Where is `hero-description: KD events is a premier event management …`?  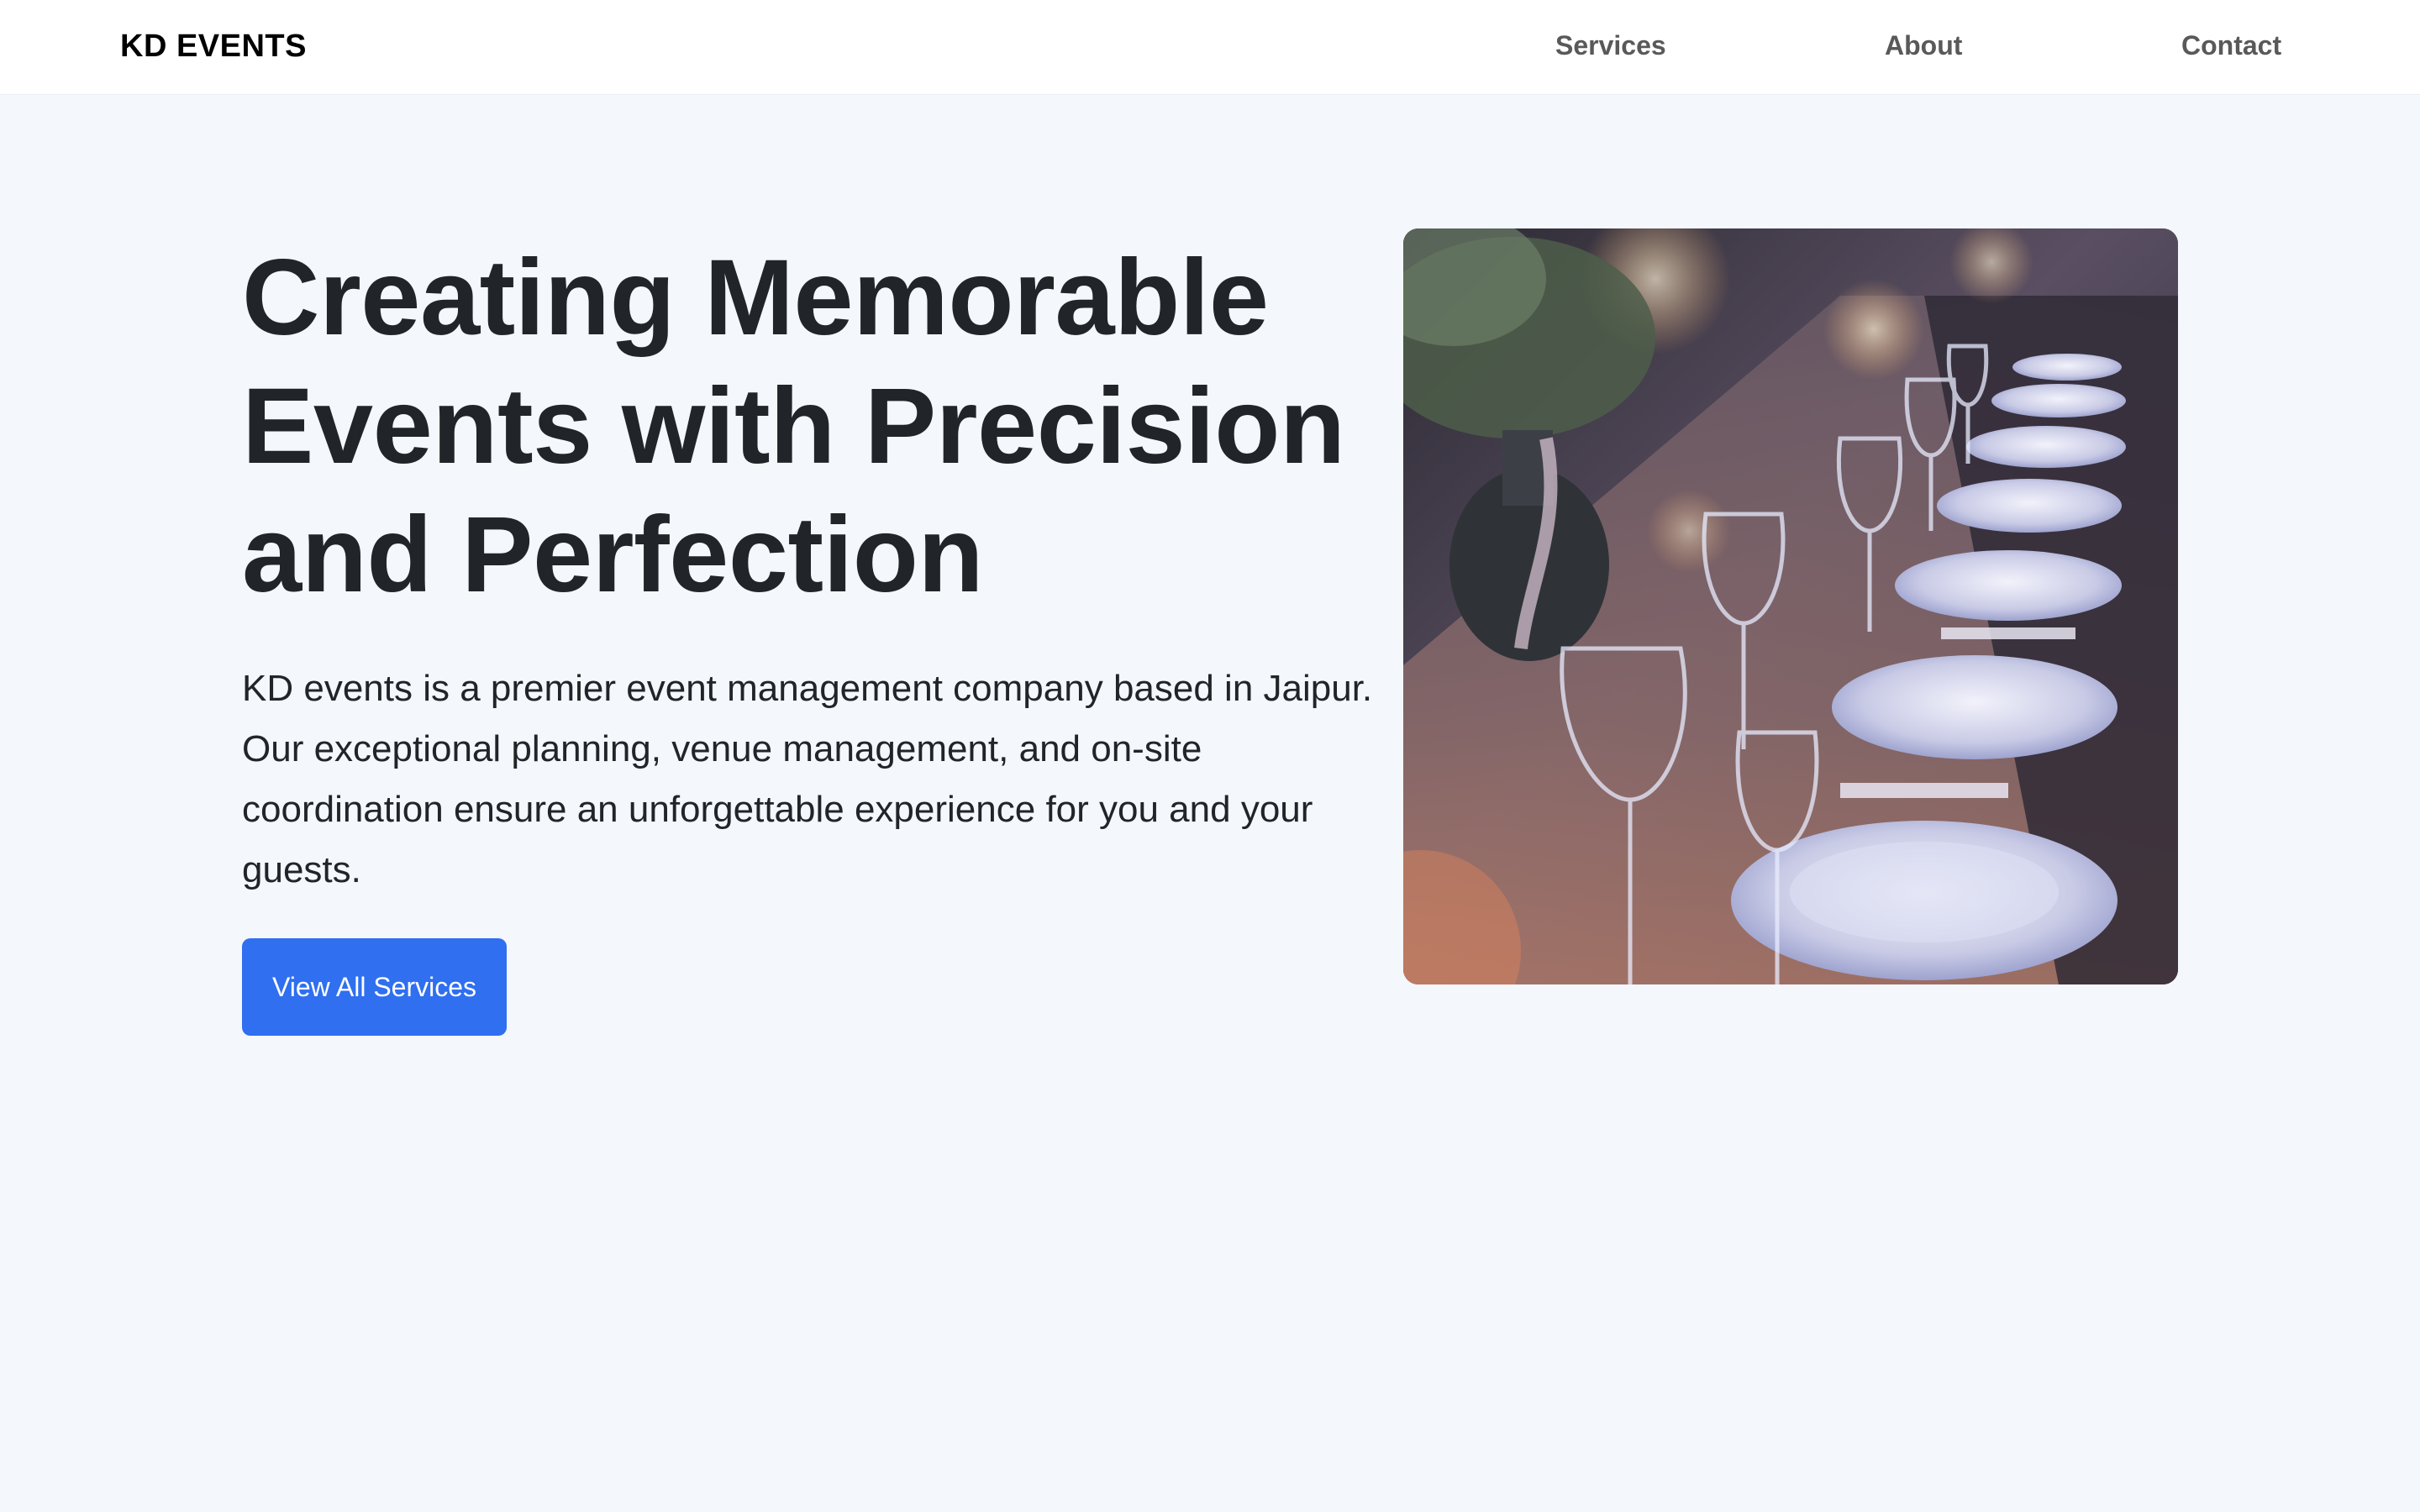 hero-description: KD events is a premier event management … is located at coordinates (808, 779).